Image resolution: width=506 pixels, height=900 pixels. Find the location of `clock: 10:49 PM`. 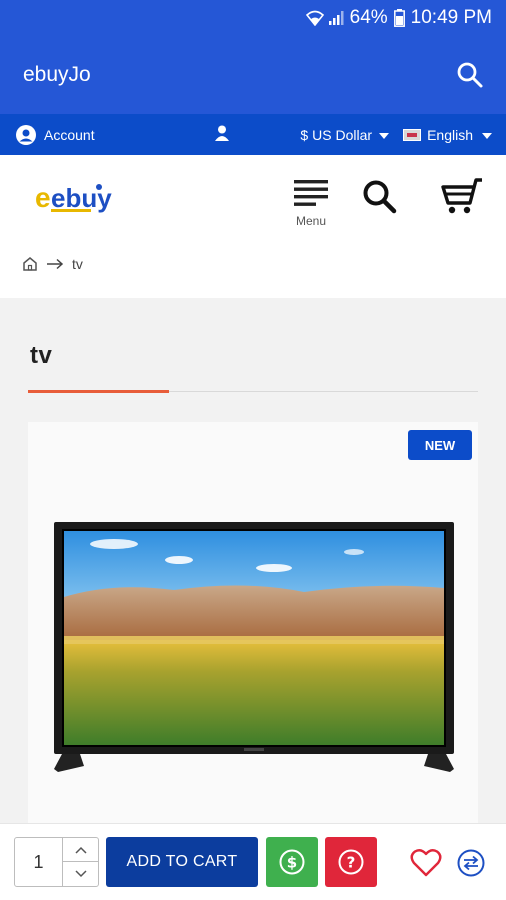

clock: 10:49 PM is located at coordinates (451, 17).